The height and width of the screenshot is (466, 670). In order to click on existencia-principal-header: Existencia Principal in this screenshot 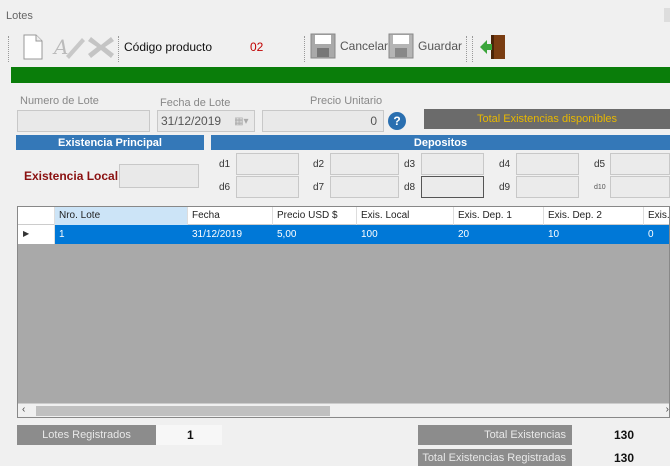, I will do `click(110, 142)`.